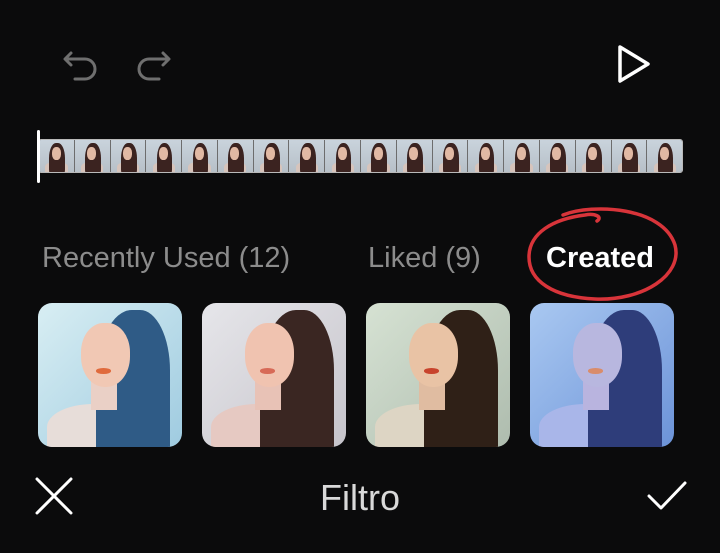 Image resolution: width=720 pixels, height=553 pixels. Describe the element at coordinates (424, 258) in the screenshot. I see `tab-liked: Liked (9)` at that location.